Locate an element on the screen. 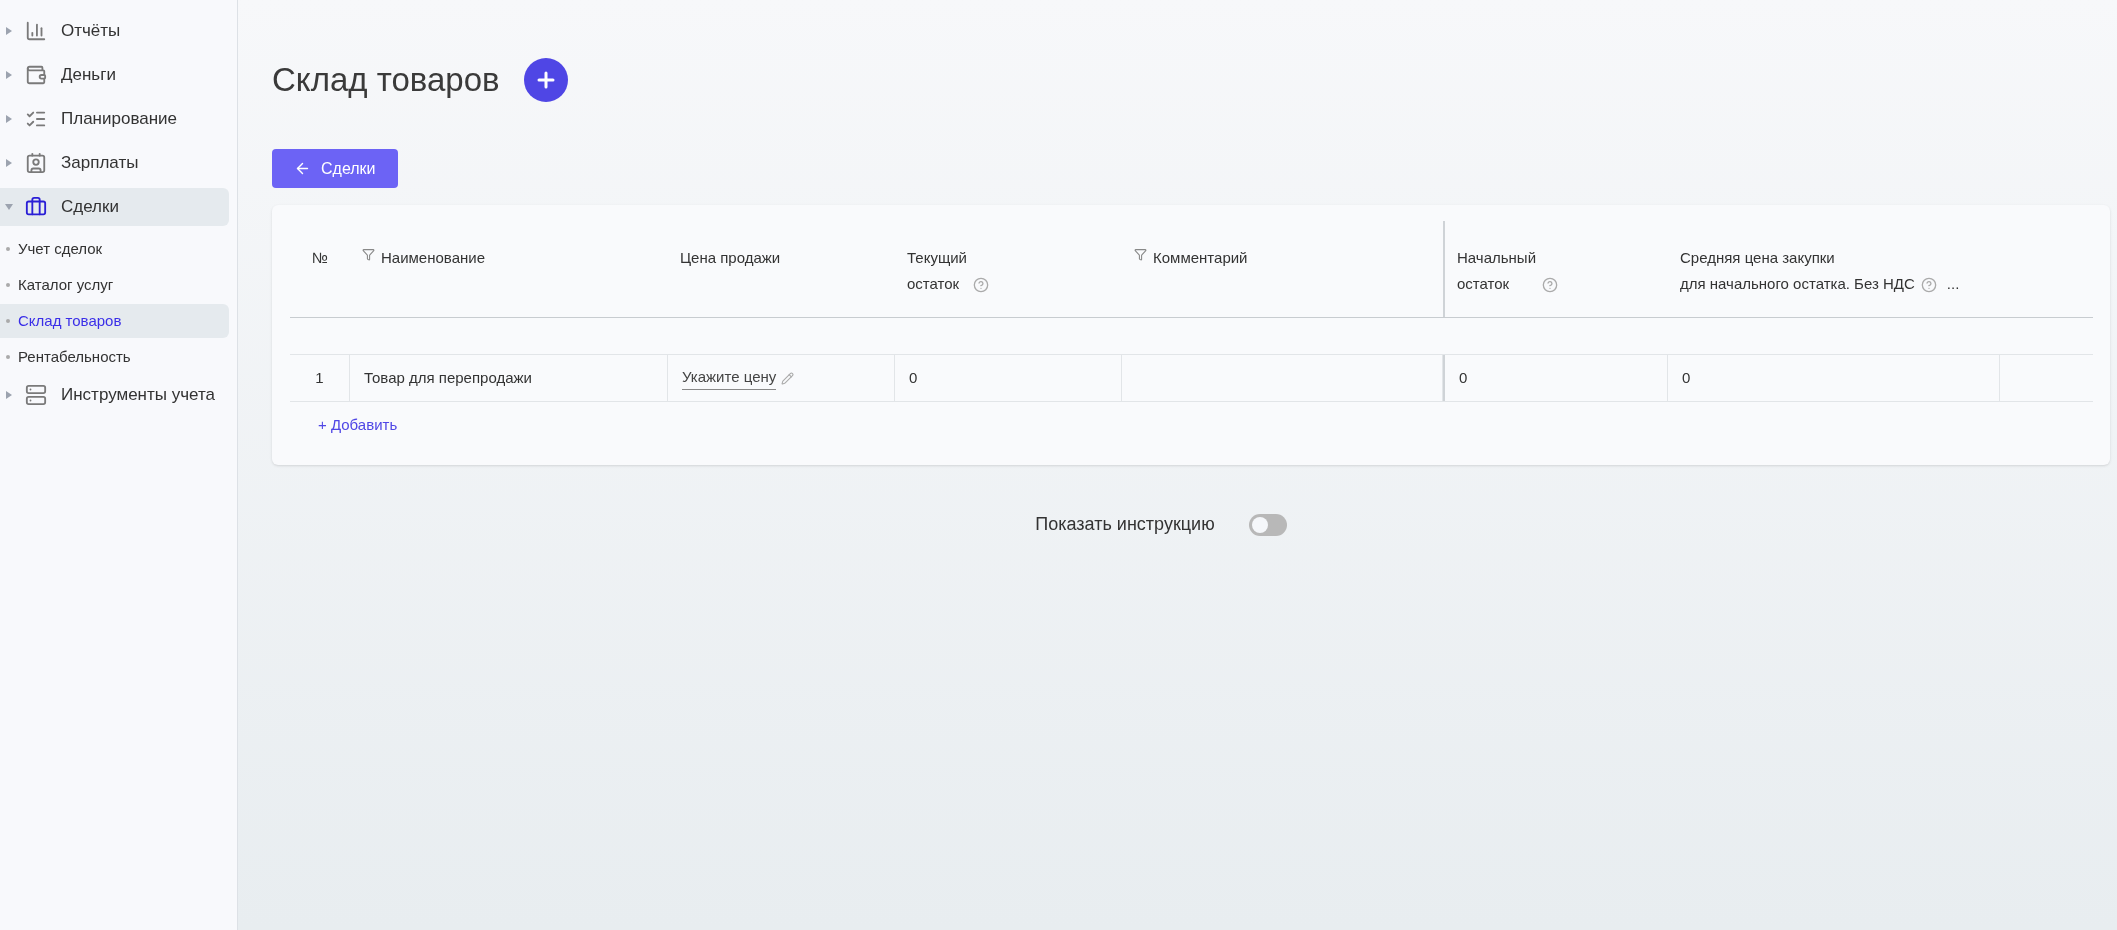 Image resolution: width=2117 pixels, height=930 pixels. server-icon is located at coordinates (36, 395).